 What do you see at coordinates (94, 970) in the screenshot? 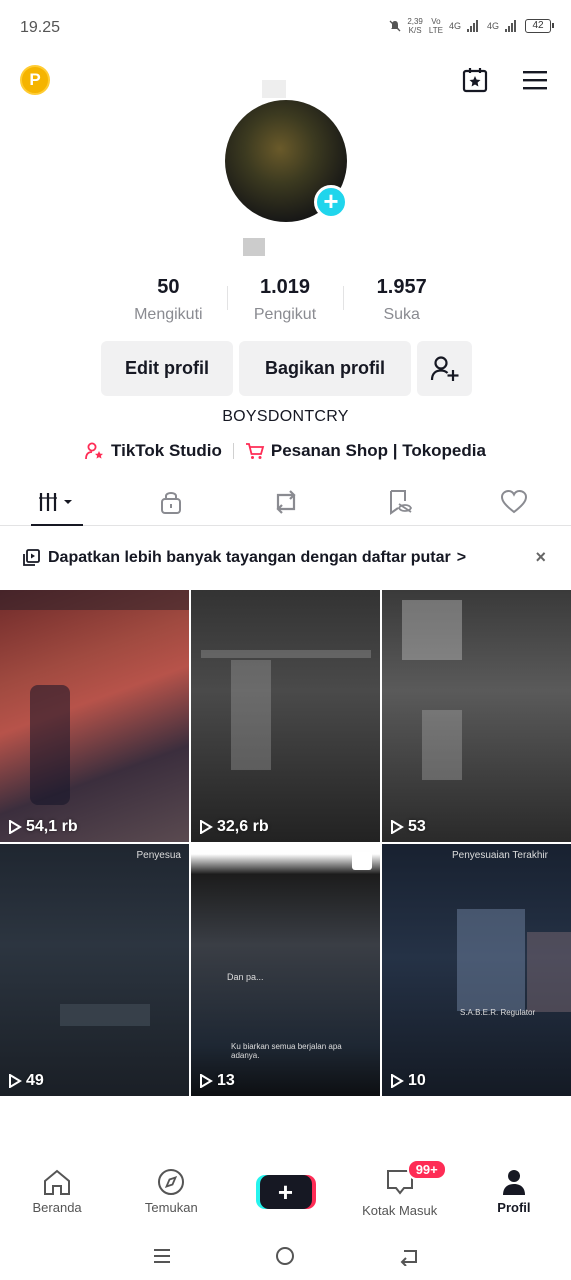
I see `video-thumbnail: Penyesua 49` at bounding box center [94, 970].